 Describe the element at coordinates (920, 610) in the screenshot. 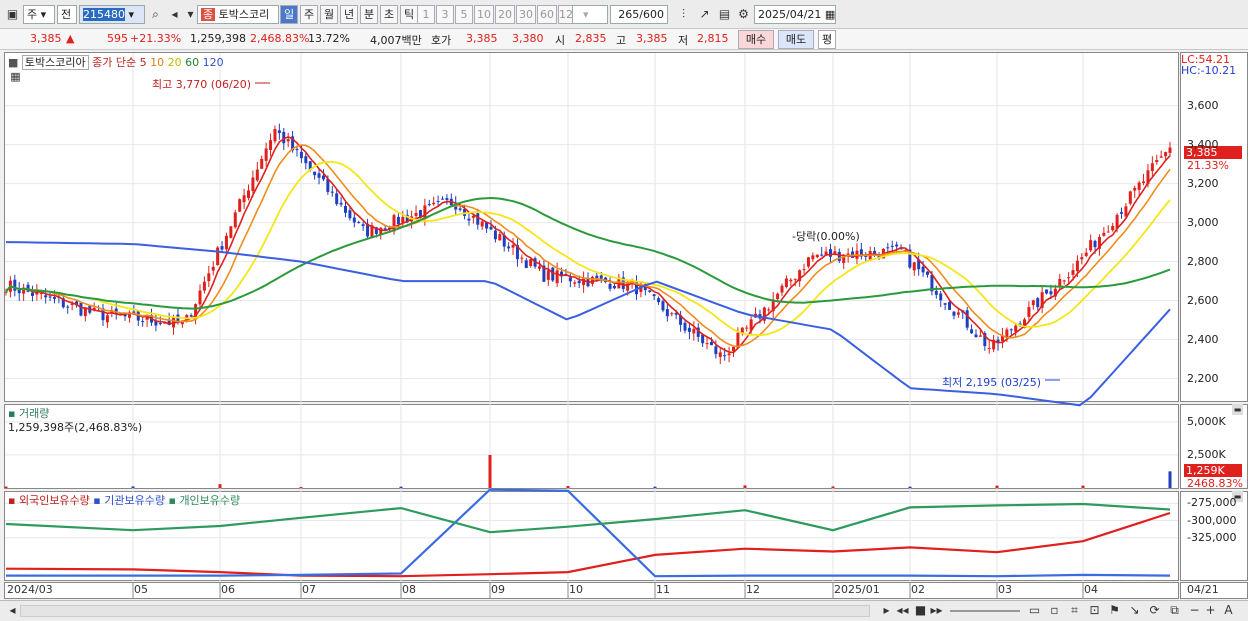

I see `stop-icon: ■` at that location.